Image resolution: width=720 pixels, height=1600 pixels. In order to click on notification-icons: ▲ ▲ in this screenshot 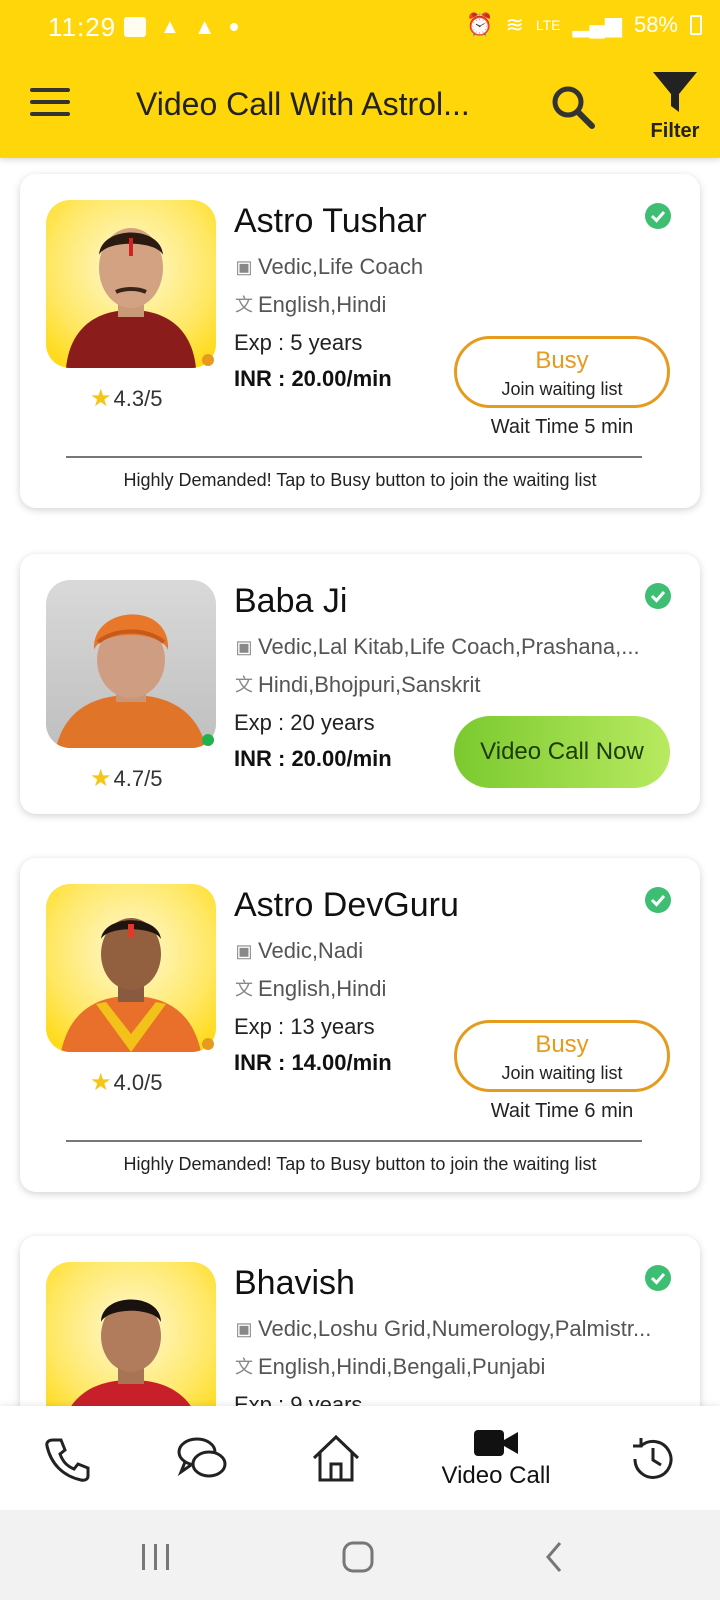, I will do `click(181, 27)`.